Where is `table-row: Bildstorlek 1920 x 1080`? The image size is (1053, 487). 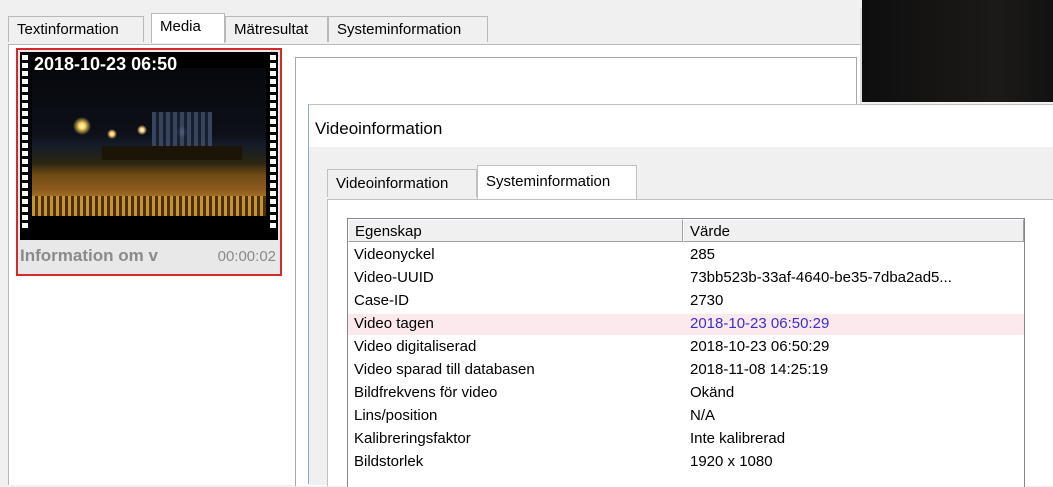 table-row: Bildstorlek 1920 x 1080 is located at coordinates (686, 462).